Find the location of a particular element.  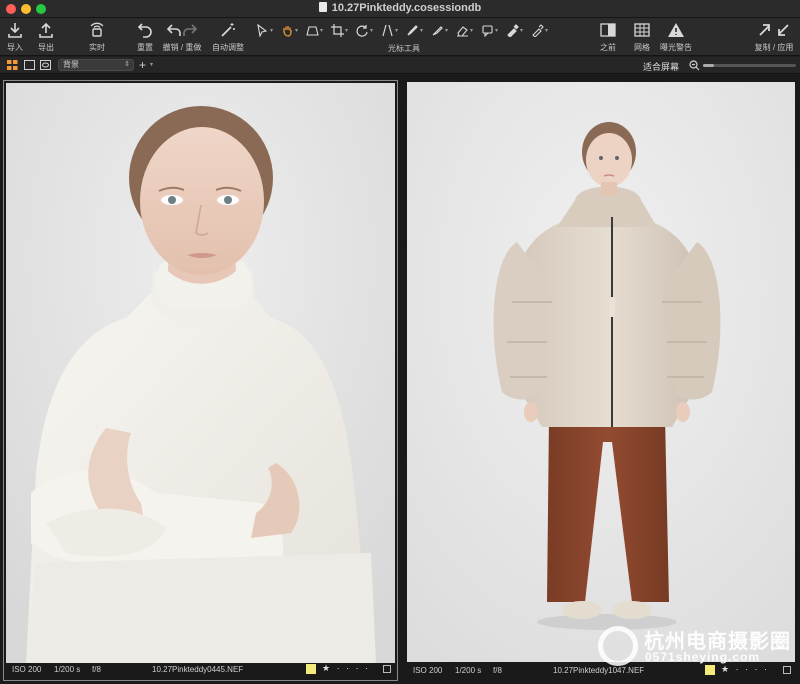

cursor-tools-label: 光标工具 is located at coordinates (404, 48).